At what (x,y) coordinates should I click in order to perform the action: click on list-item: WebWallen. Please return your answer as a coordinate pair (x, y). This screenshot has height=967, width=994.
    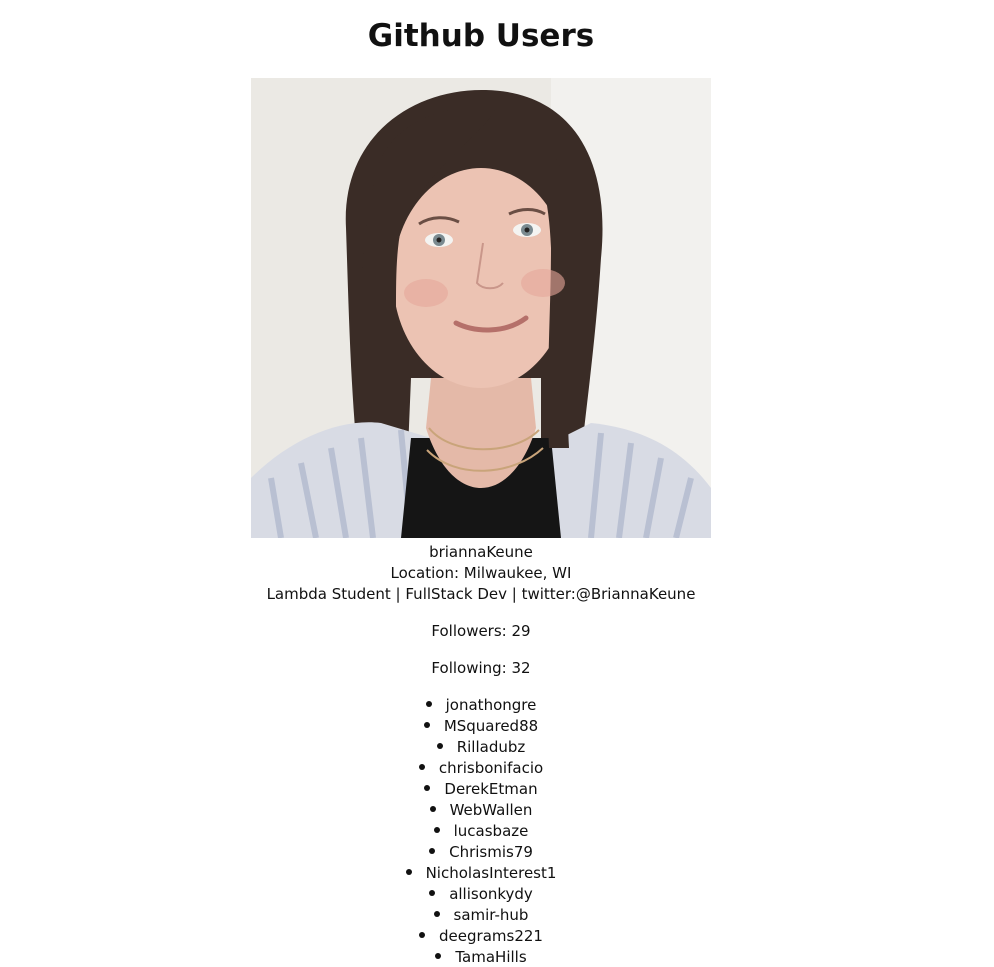
    Looking at the image, I should click on (481, 810).